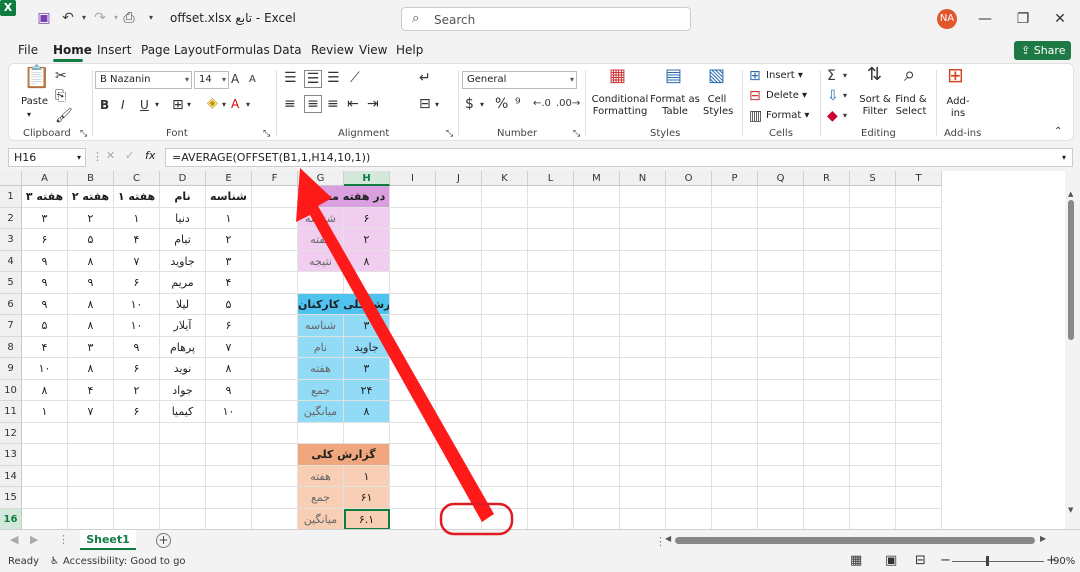 Image resolution: width=1080 pixels, height=572 pixels. What do you see at coordinates (68, 18) in the screenshot?
I see `undo-icon: ↶` at bounding box center [68, 18].